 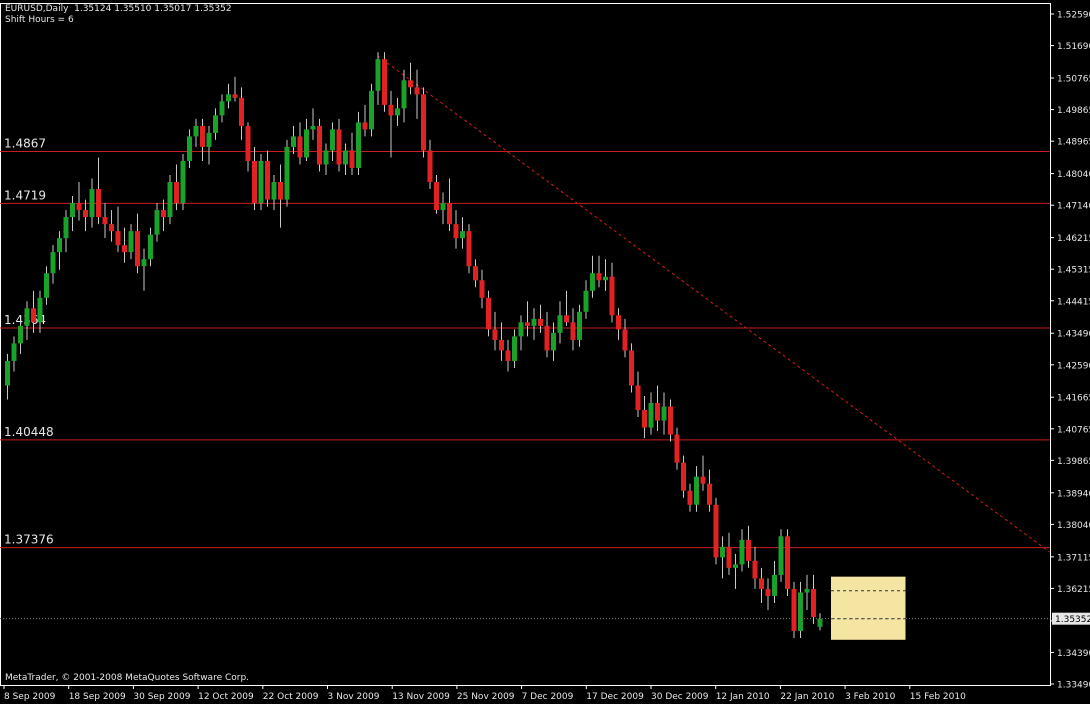 What do you see at coordinates (291, 697) in the screenshot?
I see `x-tick-label: 22 Oct 2009` at bounding box center [291, 697].